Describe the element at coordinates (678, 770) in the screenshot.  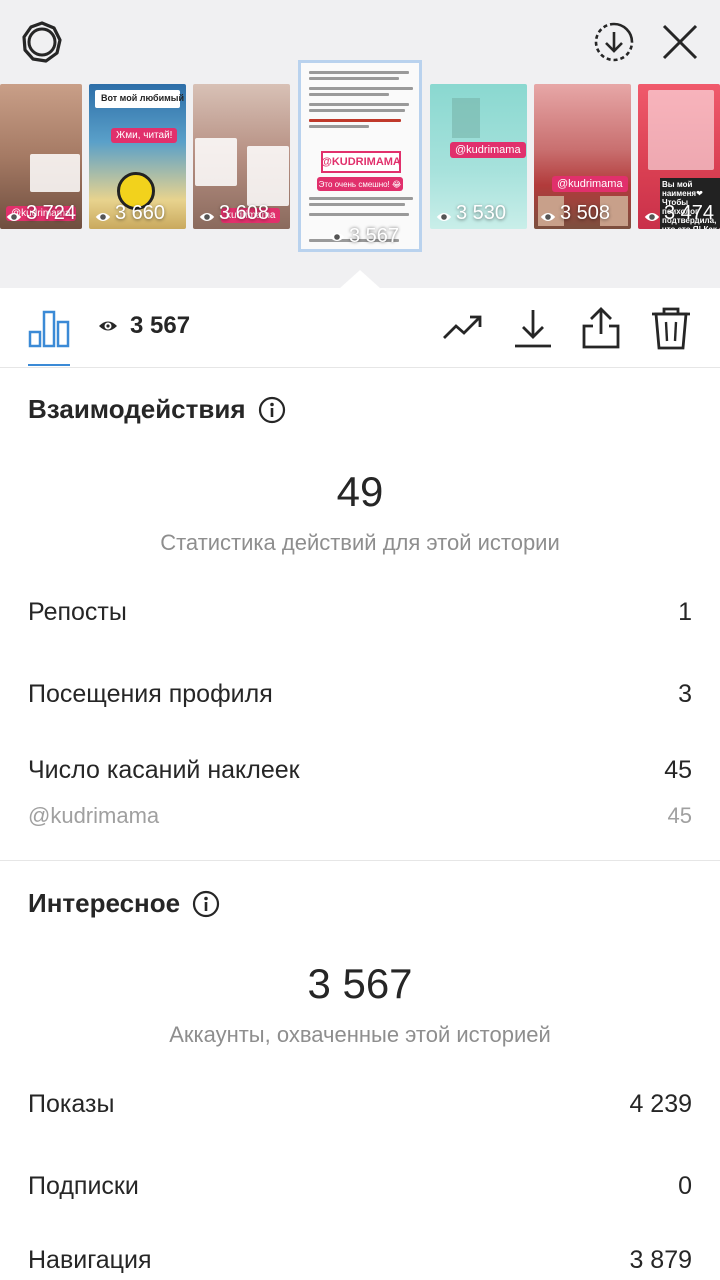
I see `stat-value: 45` at that location.